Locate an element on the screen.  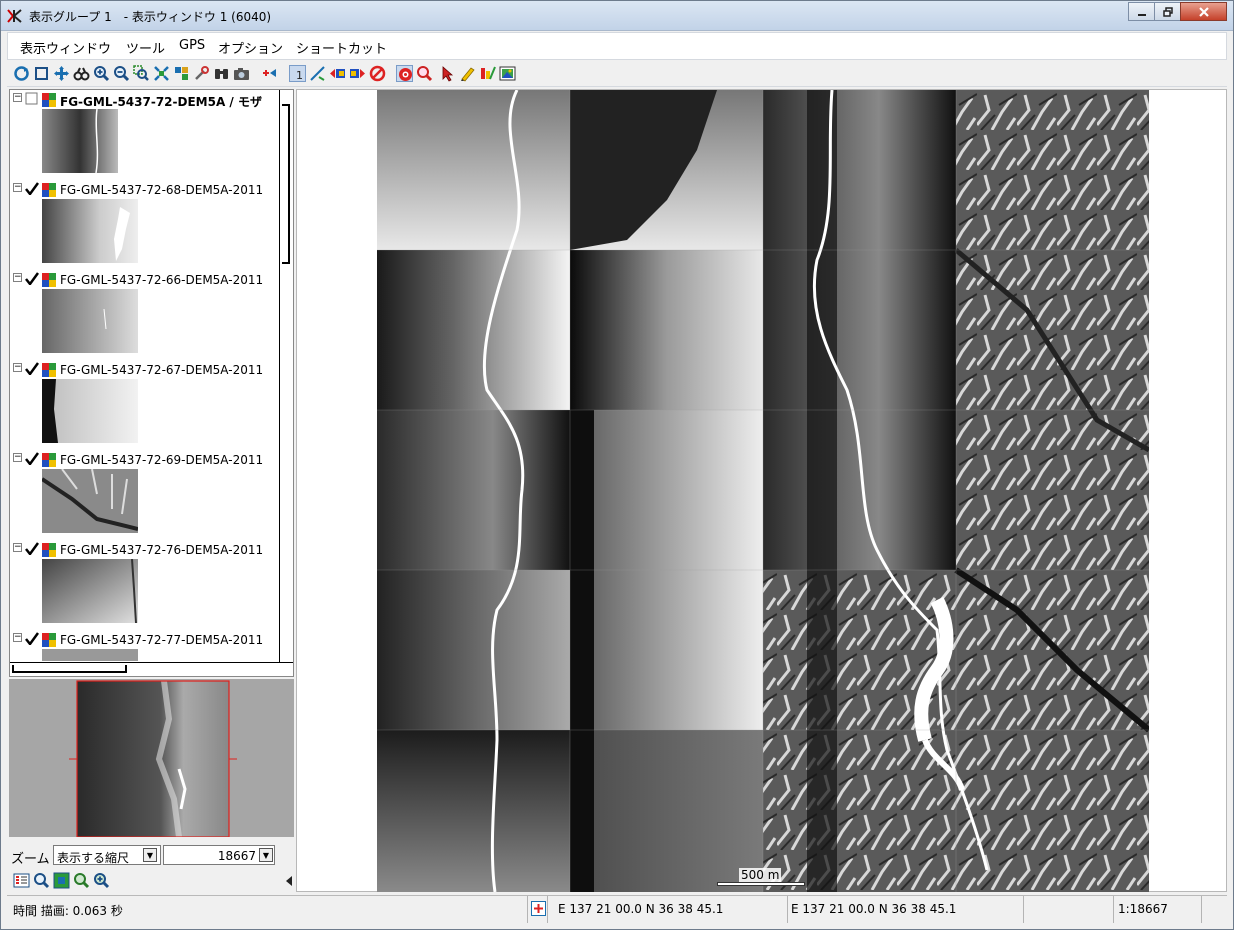
record-button is located at coordinates (404, 73).